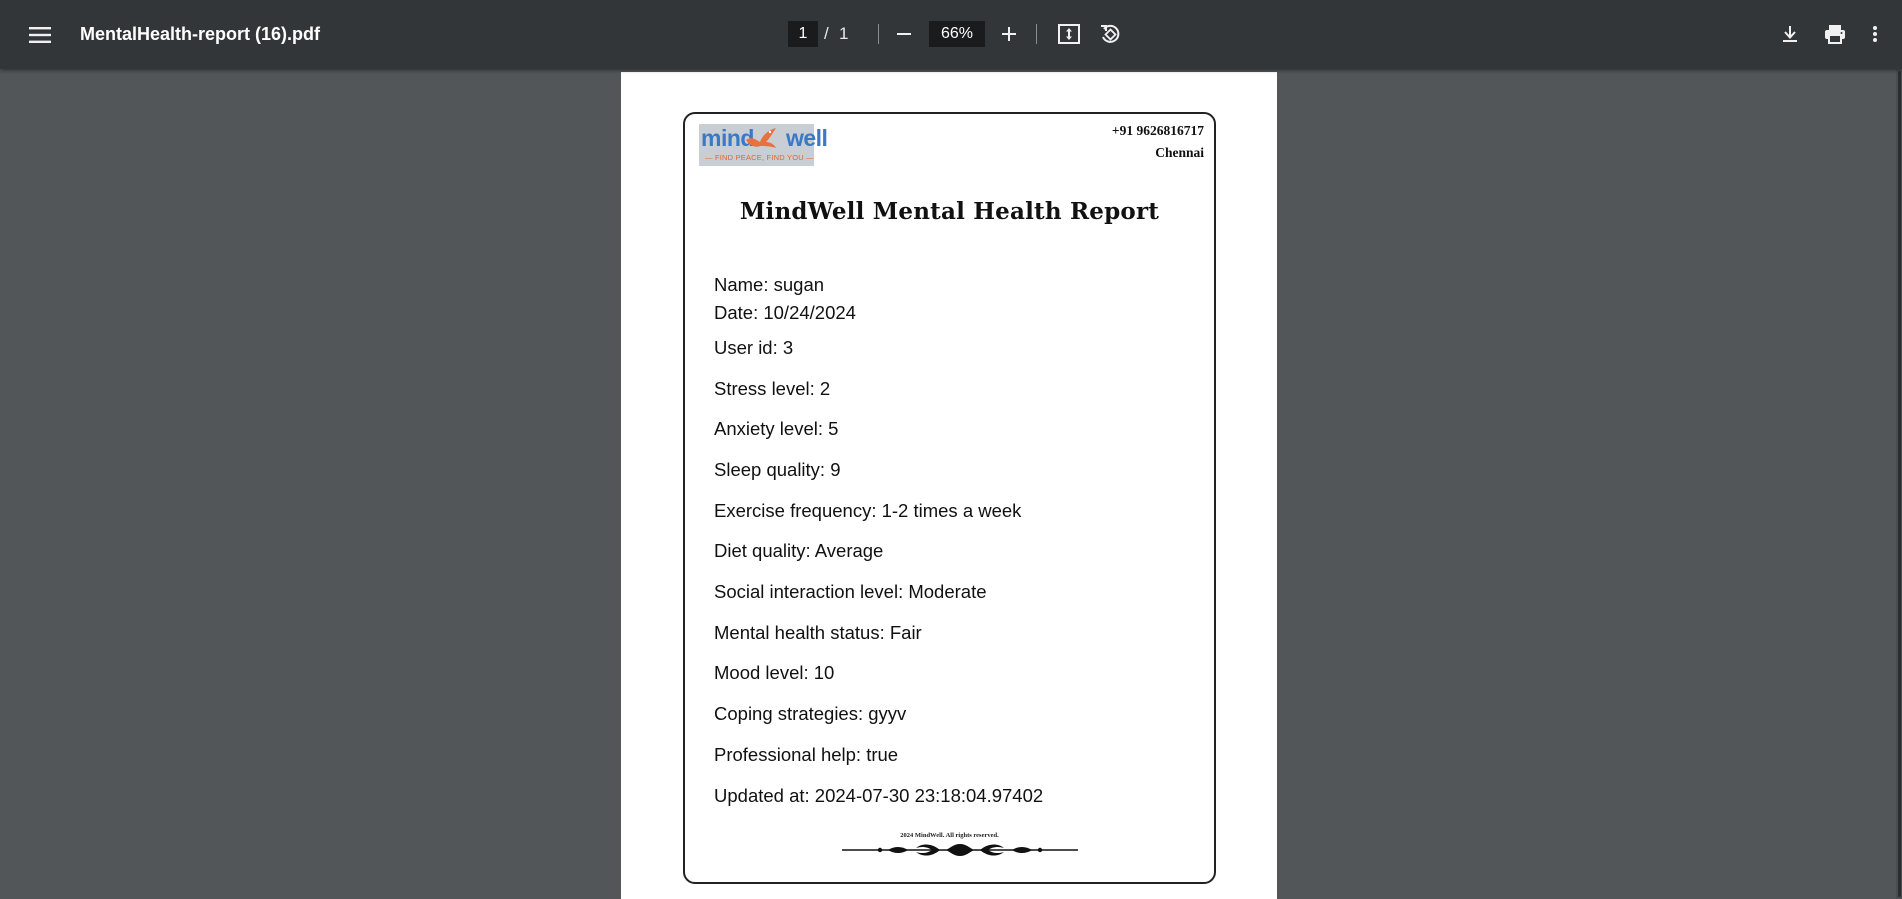  I want to click on field-social-interaction: Social interaction level: Moderate, so click(850, 591).